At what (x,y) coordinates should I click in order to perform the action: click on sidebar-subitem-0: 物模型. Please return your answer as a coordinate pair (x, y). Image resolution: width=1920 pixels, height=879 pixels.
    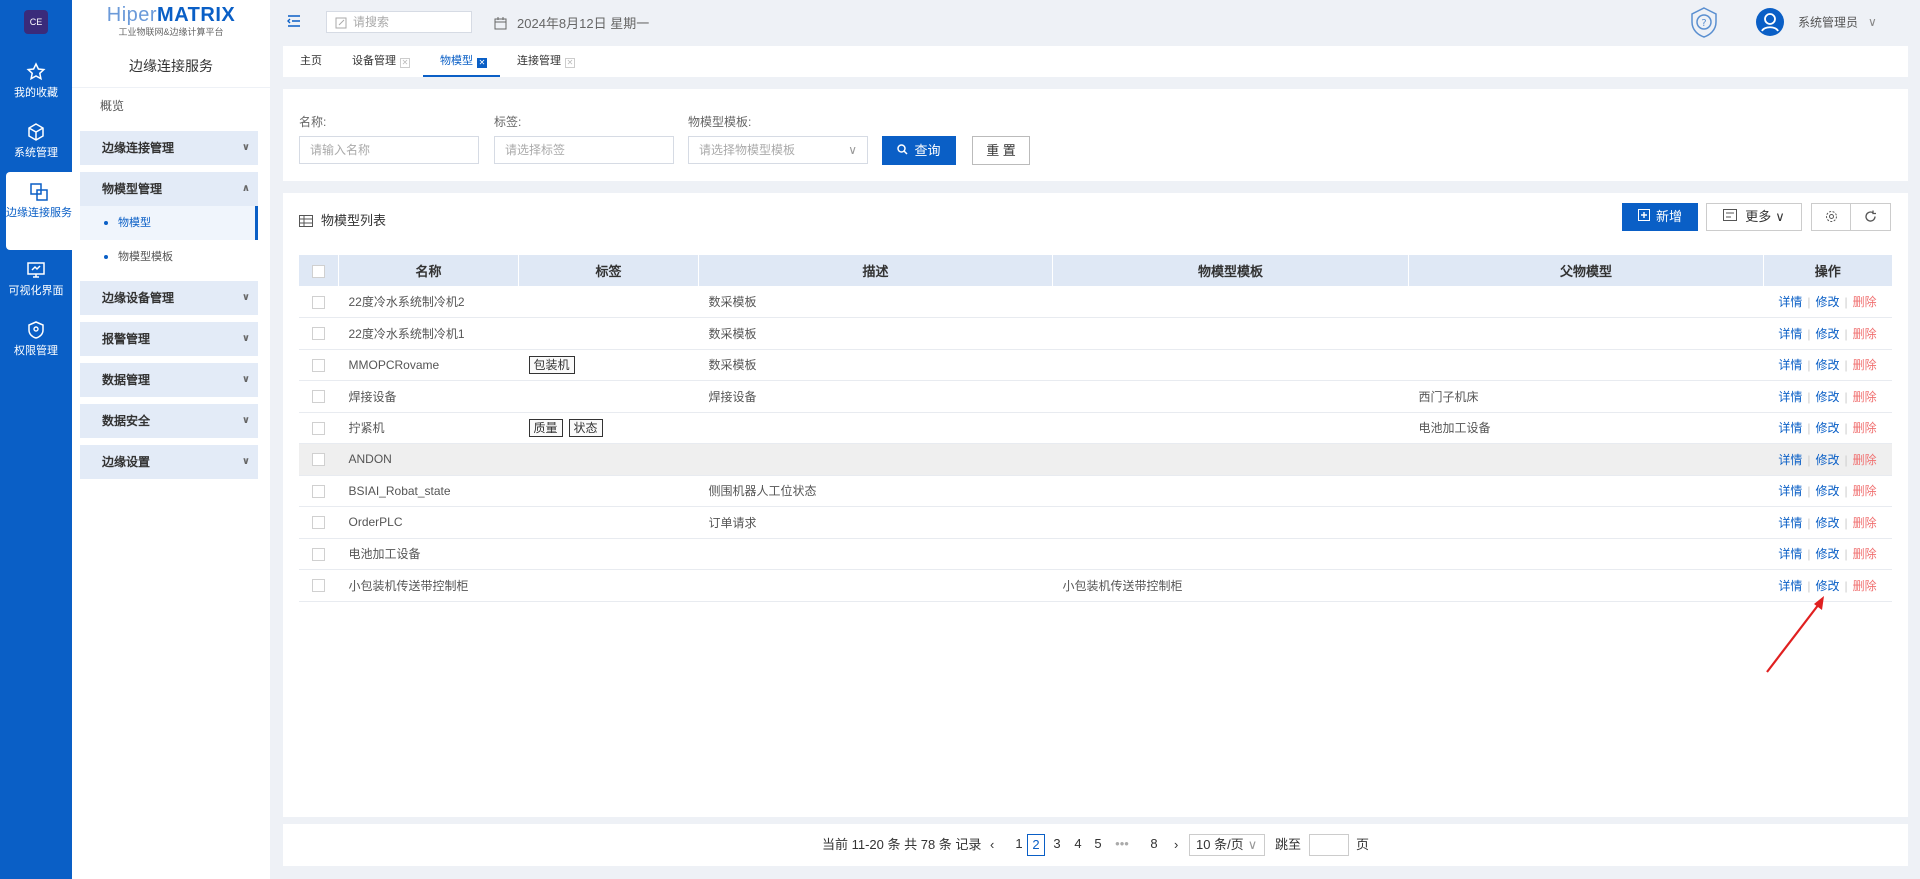
    Looking at the image, I should click on (169, 223).